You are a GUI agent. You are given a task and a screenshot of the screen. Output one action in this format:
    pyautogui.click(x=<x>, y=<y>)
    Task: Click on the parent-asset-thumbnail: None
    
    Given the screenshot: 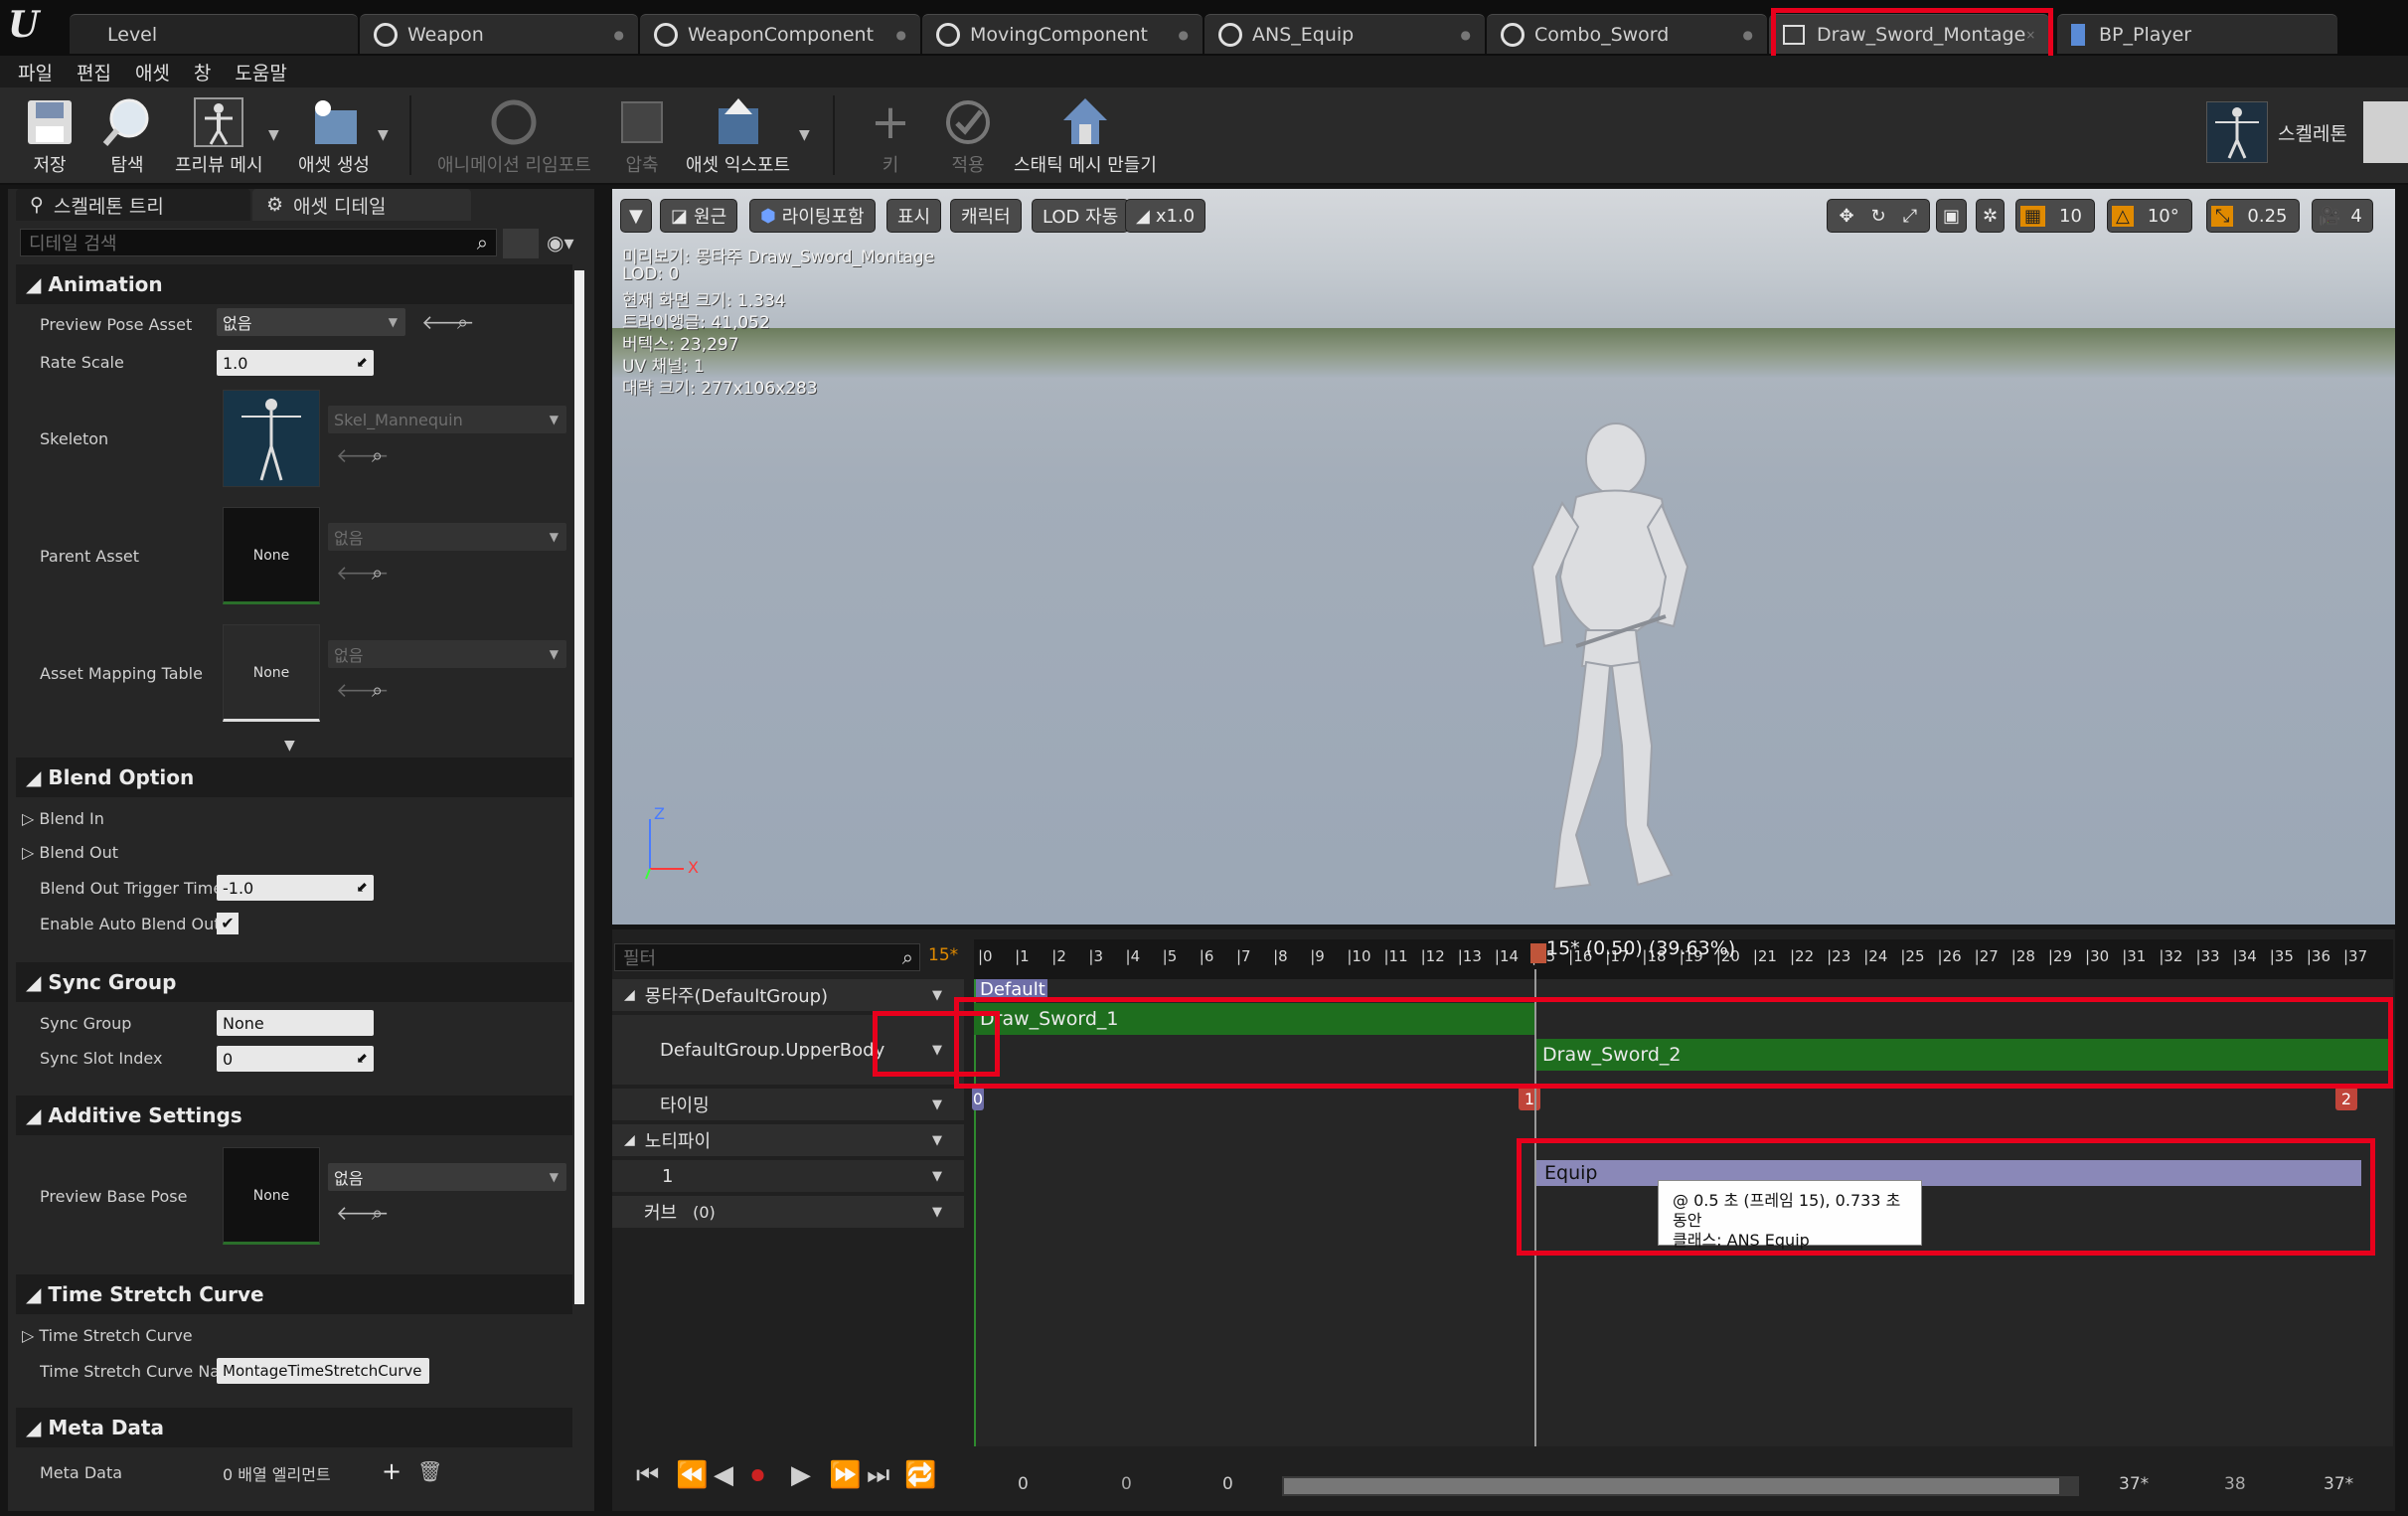 What is the action you would take?
    pyautogui.click(x=271, y=555)
    